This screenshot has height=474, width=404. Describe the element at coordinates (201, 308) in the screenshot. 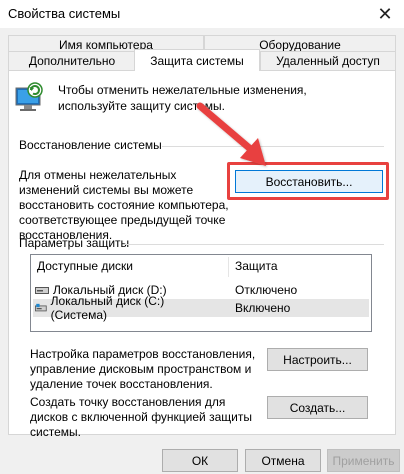

I see `table-row: Локальный диск (C:) (Система) Включено` at that location.